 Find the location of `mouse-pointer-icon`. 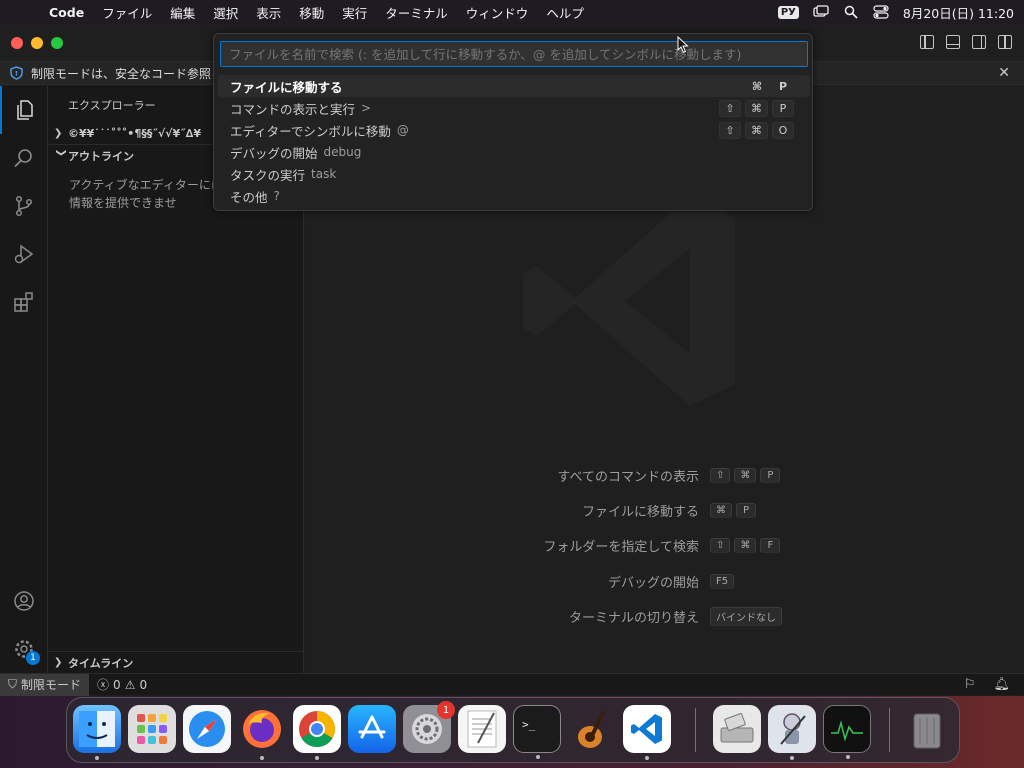

mouse-pointer-icon is located at coordinates (683, 45).